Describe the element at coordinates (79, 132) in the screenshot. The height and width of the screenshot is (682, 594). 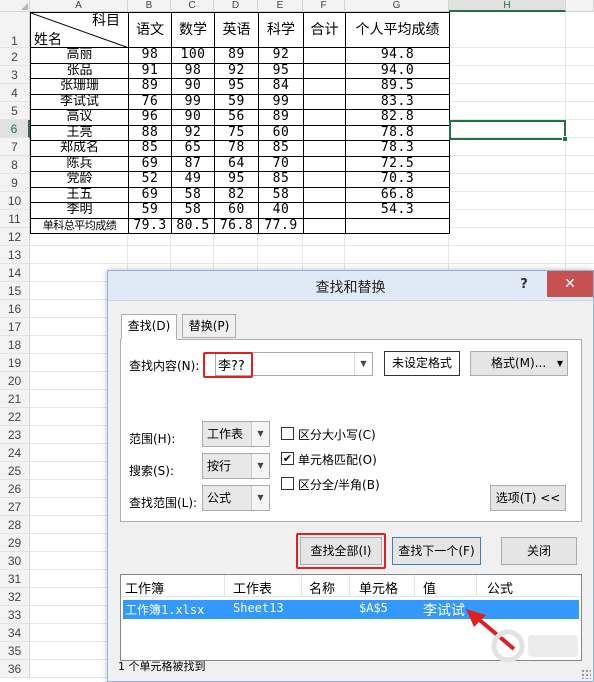
I see `name-cell: 王亮` at that location.